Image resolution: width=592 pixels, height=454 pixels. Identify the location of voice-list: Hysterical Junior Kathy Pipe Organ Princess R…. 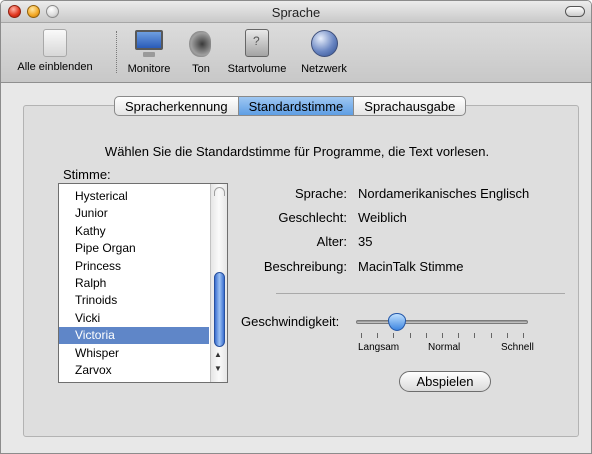
(143, 283).